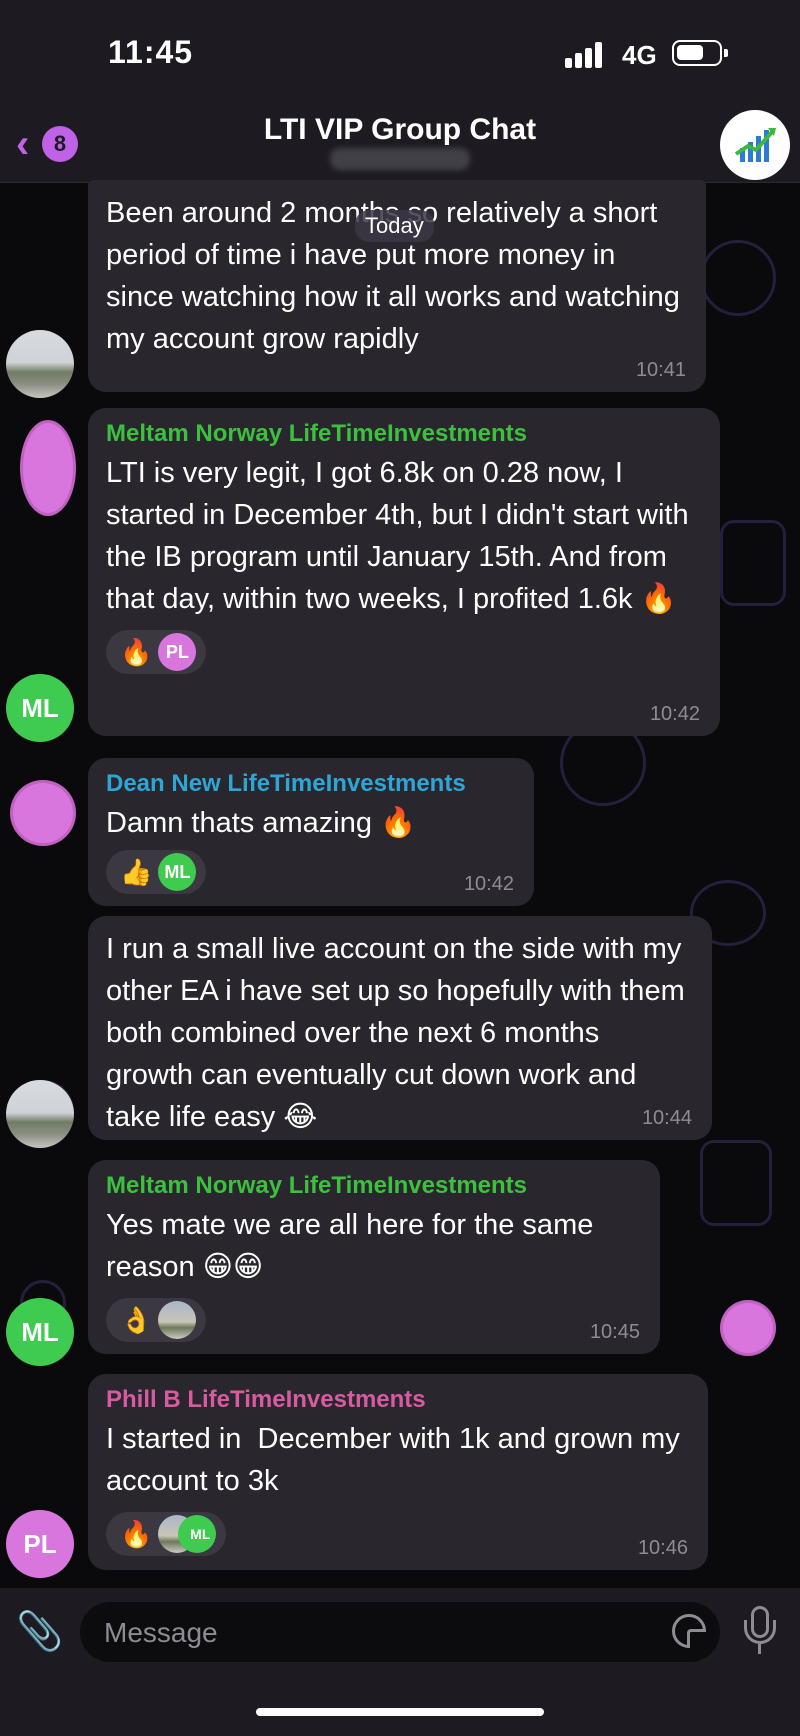  Describe the element at coordinates (639, 55) in the screenshot. I see `network-type: 4G` at that location.